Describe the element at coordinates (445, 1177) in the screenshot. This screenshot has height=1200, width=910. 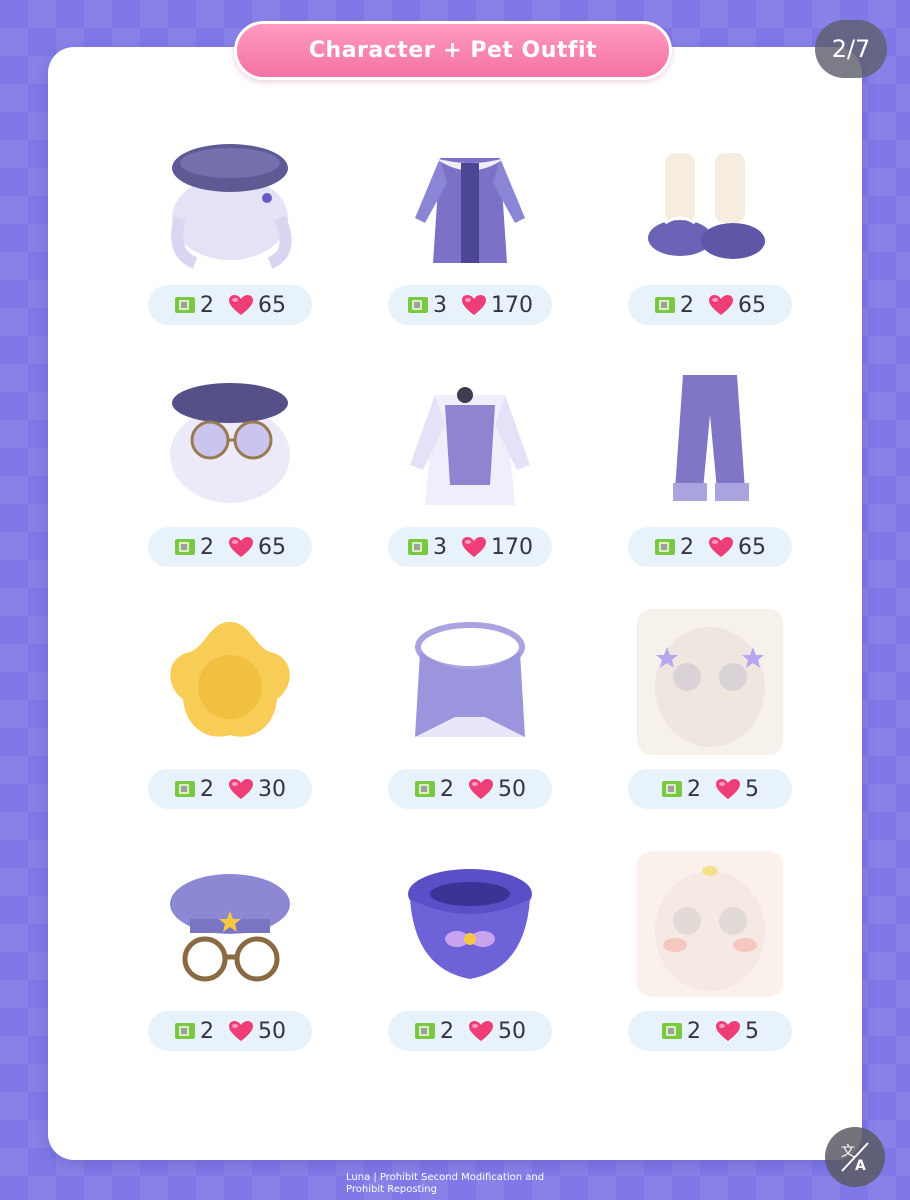
I see `footer-line-1: Luna | Prohibit Second Modification and` at that location.